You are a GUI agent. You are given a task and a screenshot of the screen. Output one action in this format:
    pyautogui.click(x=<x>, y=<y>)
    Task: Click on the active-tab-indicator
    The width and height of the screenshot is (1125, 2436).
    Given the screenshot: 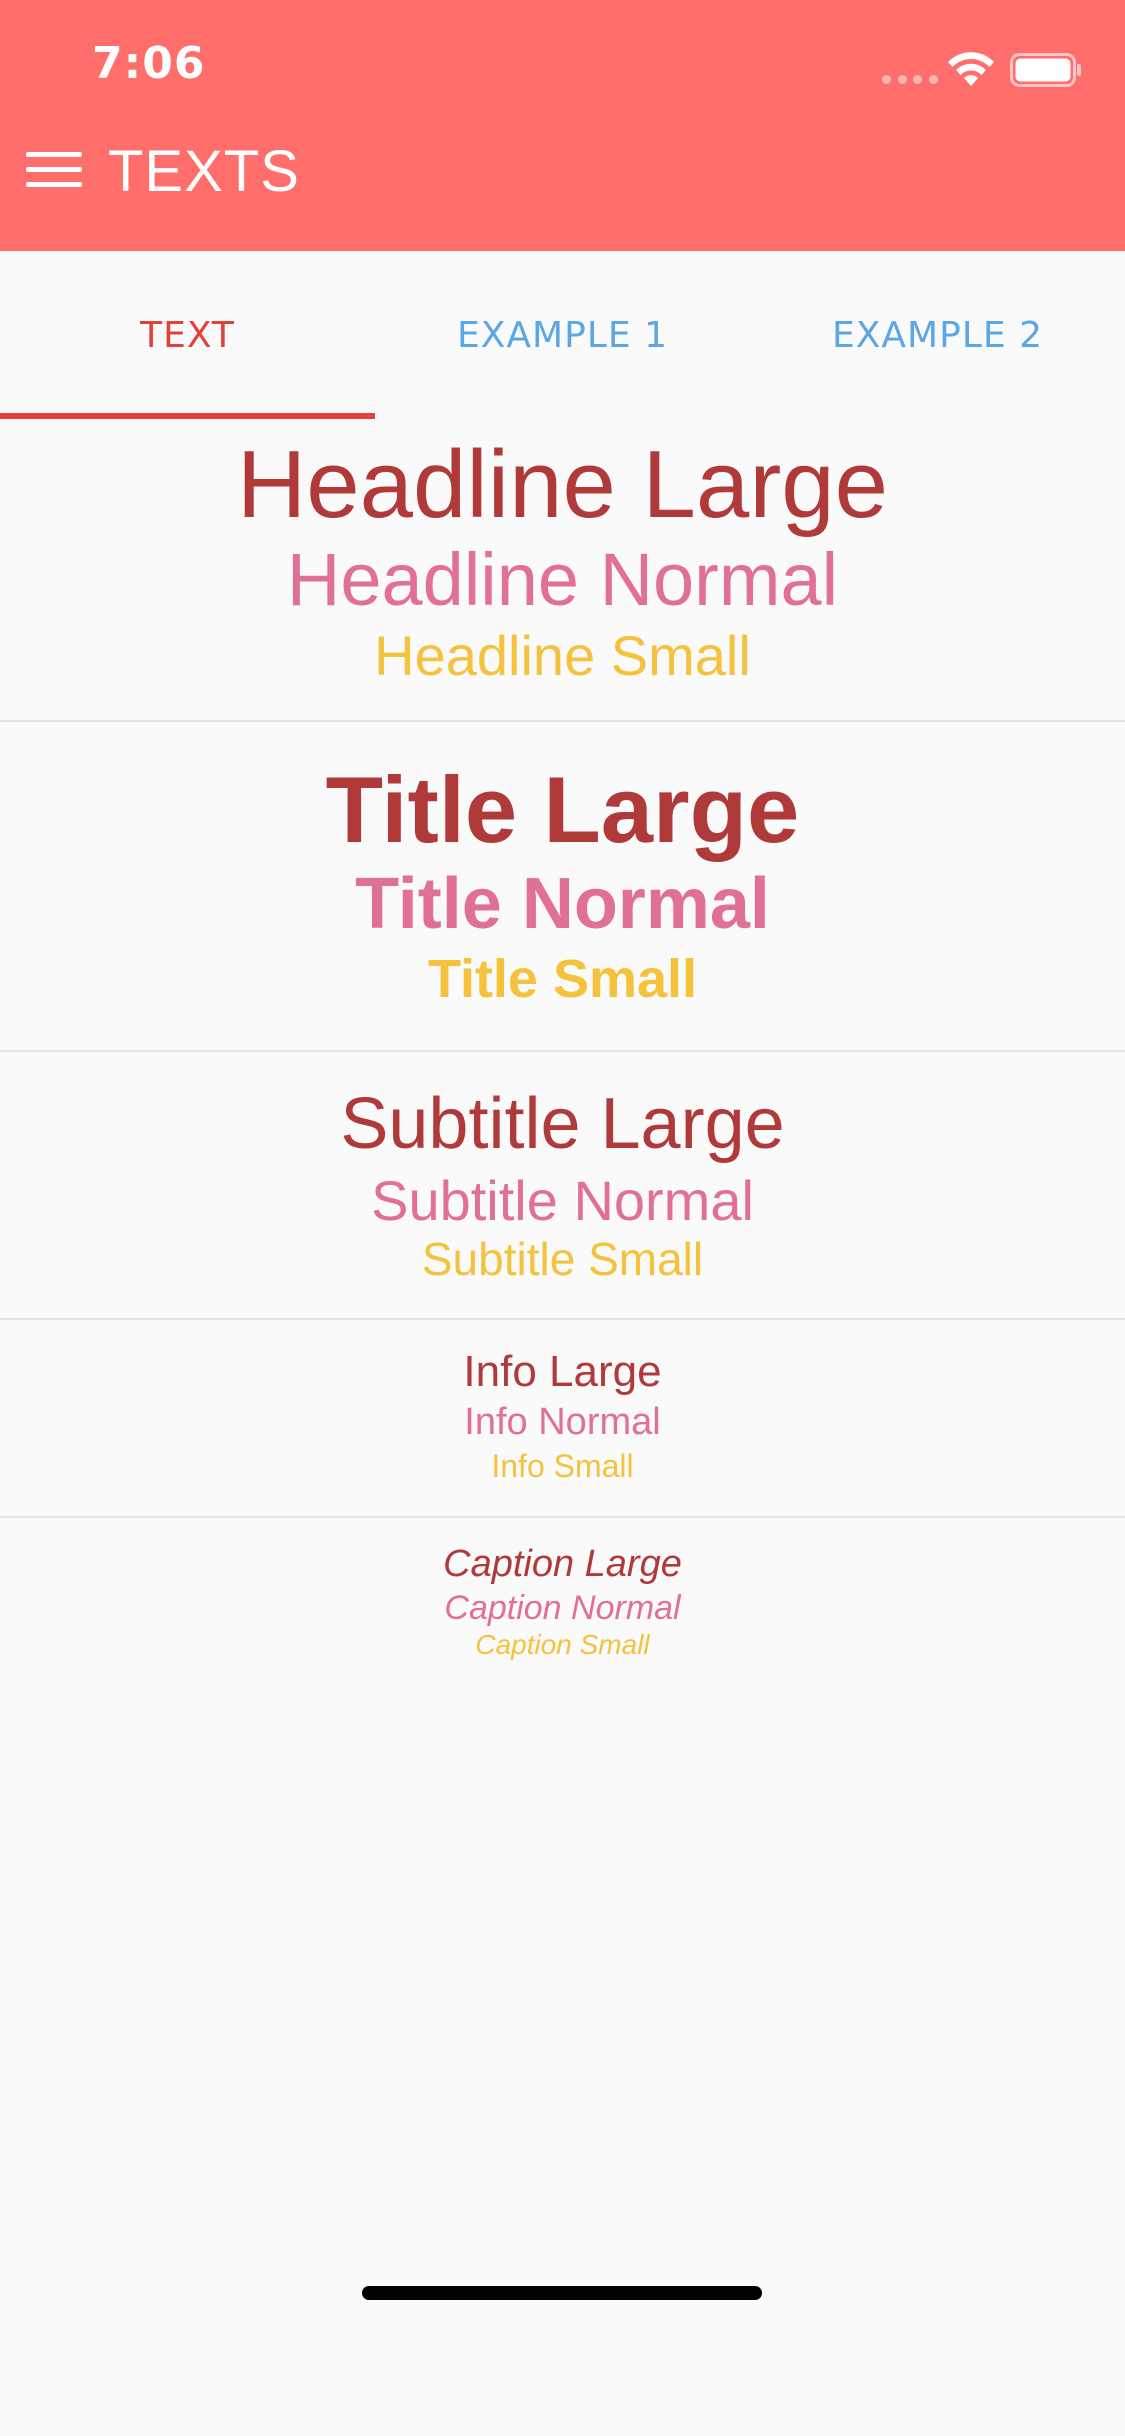 What is the action you would take?
    pyautogui.click(x=187, y=416)
    